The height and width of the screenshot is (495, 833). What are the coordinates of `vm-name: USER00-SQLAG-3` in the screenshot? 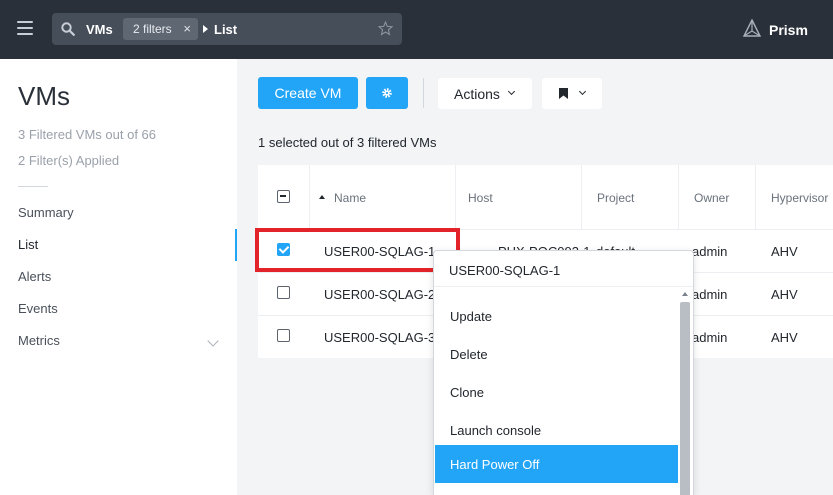 It's located at (379, 337).